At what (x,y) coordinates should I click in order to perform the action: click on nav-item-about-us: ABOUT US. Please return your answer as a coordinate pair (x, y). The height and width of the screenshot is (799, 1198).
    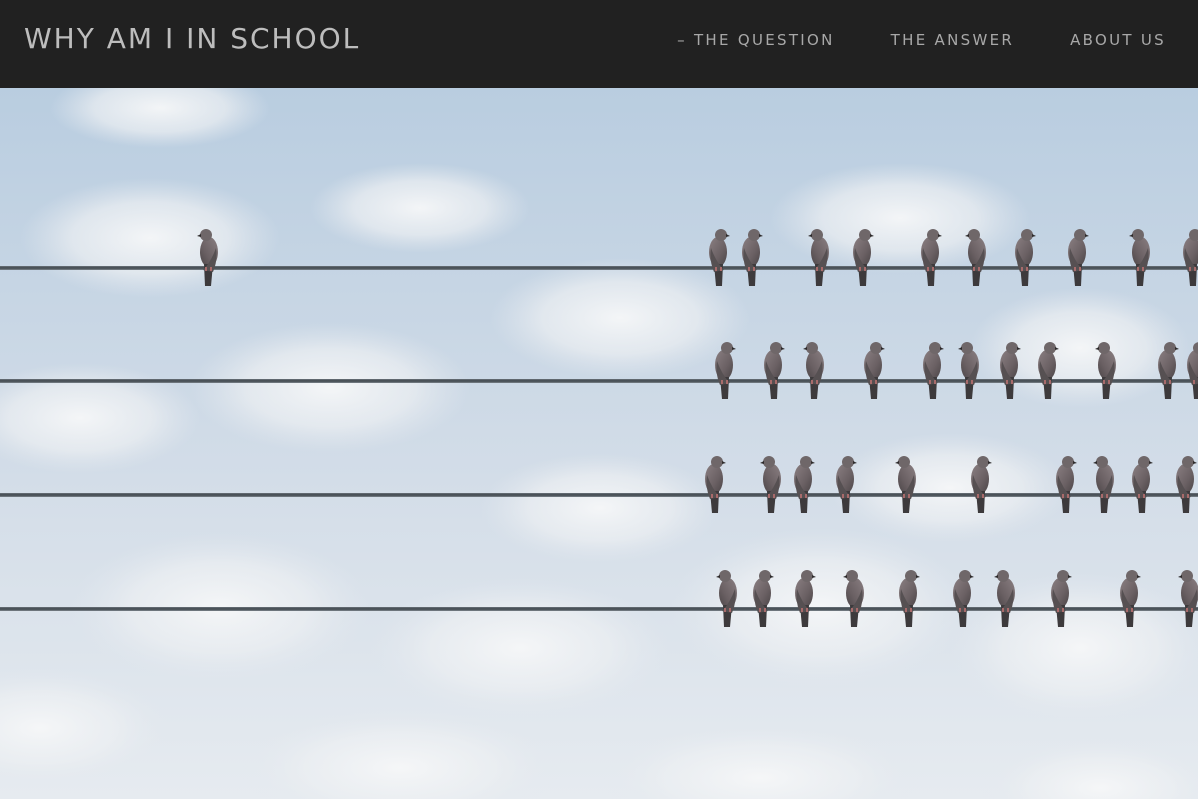
    Looking at the image, I should click on (1118, 40).